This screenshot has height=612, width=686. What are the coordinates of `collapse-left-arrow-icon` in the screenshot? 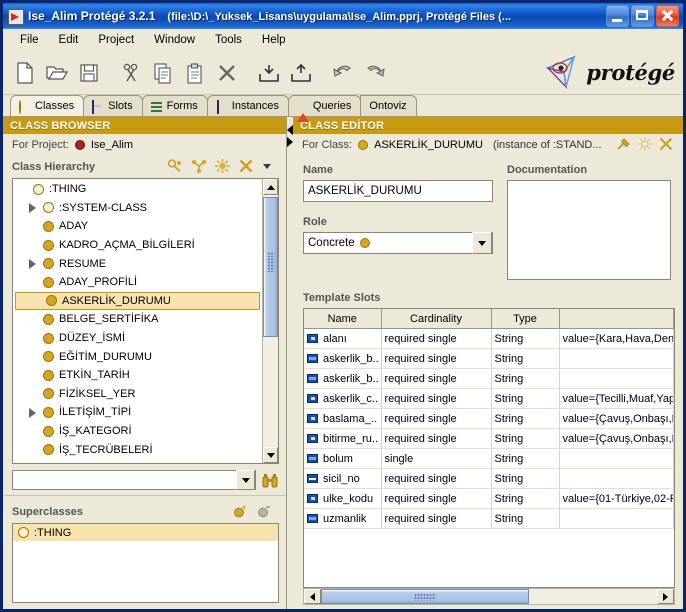 It's located at (290, 130).